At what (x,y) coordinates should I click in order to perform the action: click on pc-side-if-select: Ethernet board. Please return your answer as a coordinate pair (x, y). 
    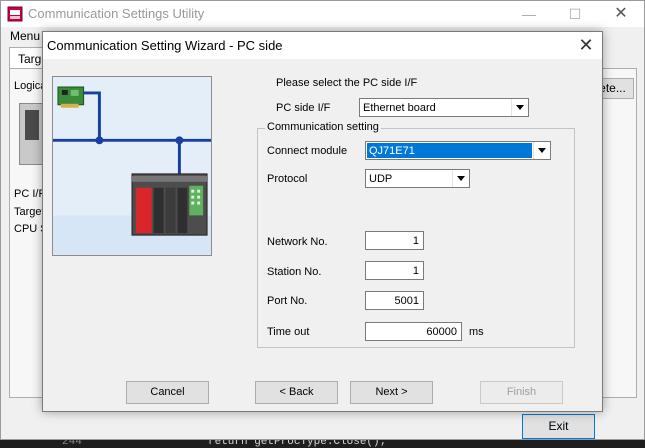
    Looking at the image, I should click on (444, 107).